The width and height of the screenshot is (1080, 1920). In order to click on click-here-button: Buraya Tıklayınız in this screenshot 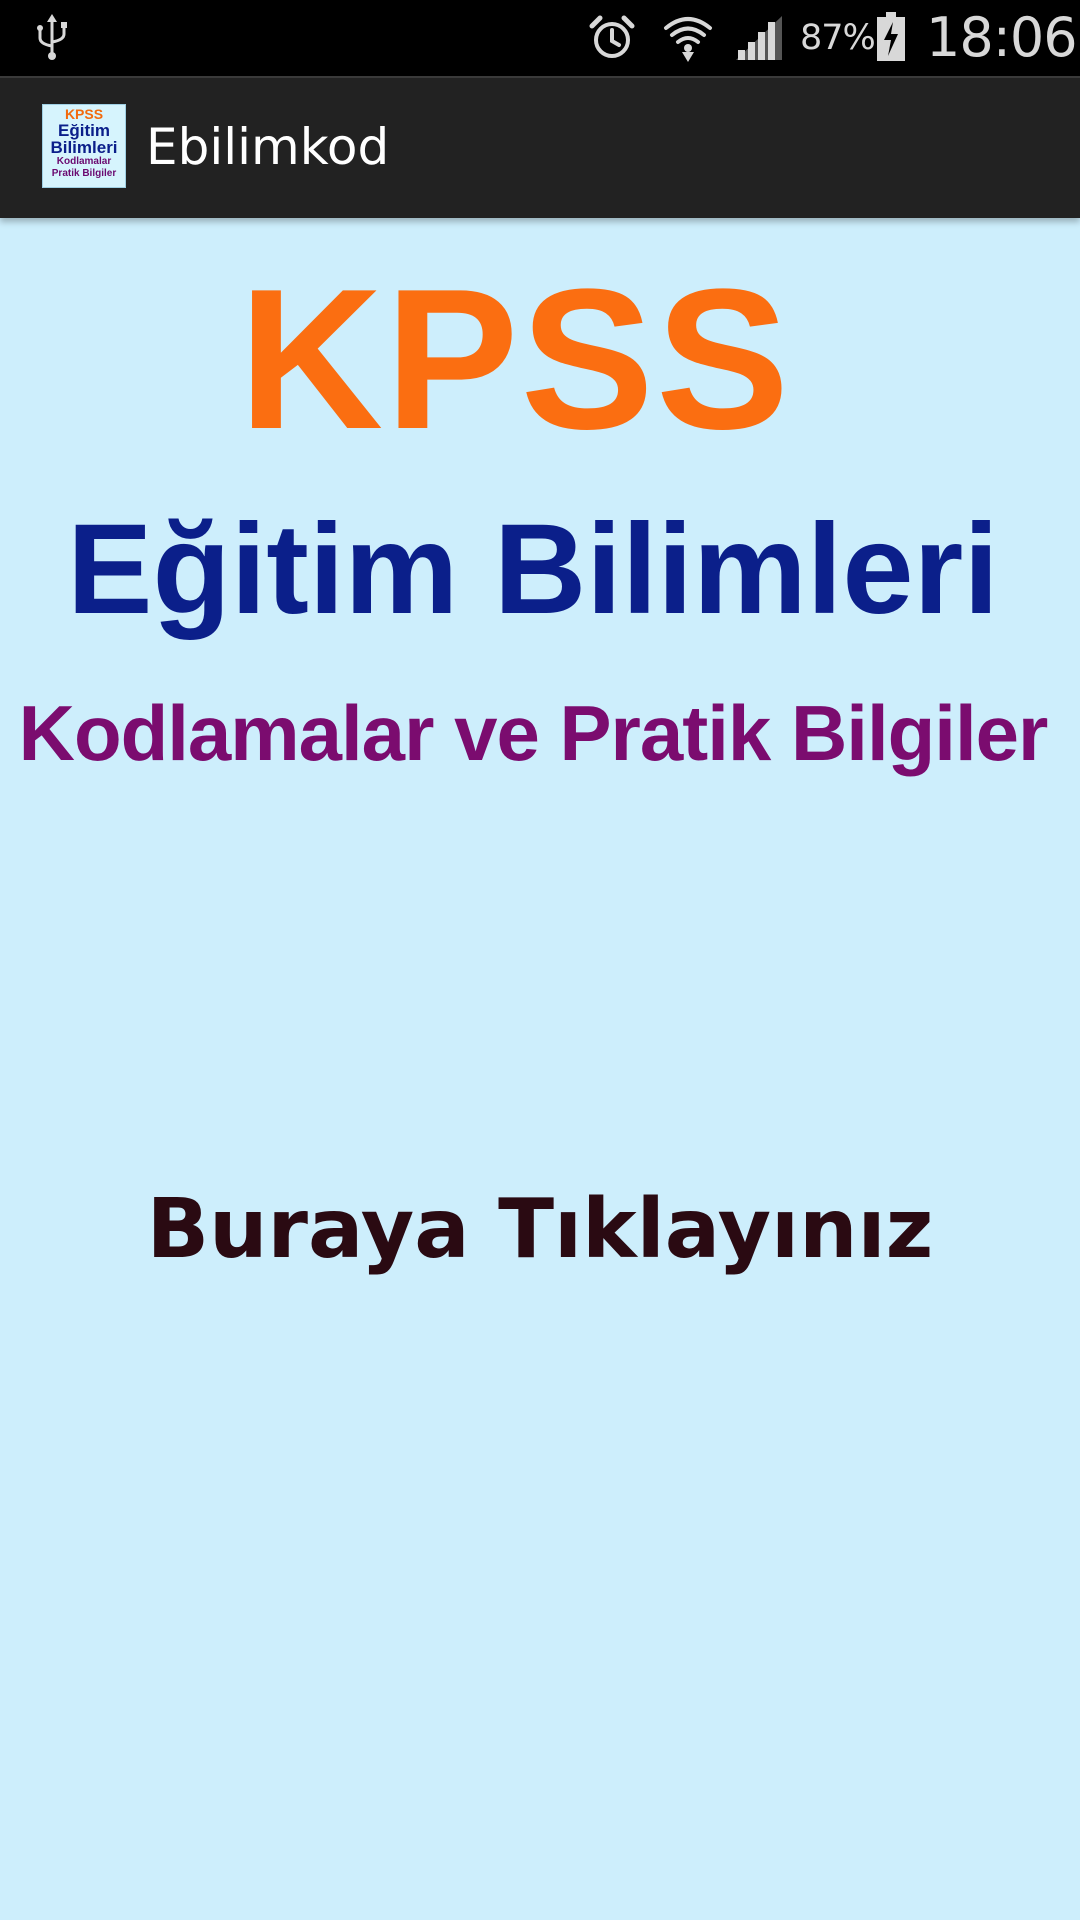, I will do `click(540, 1230)`.